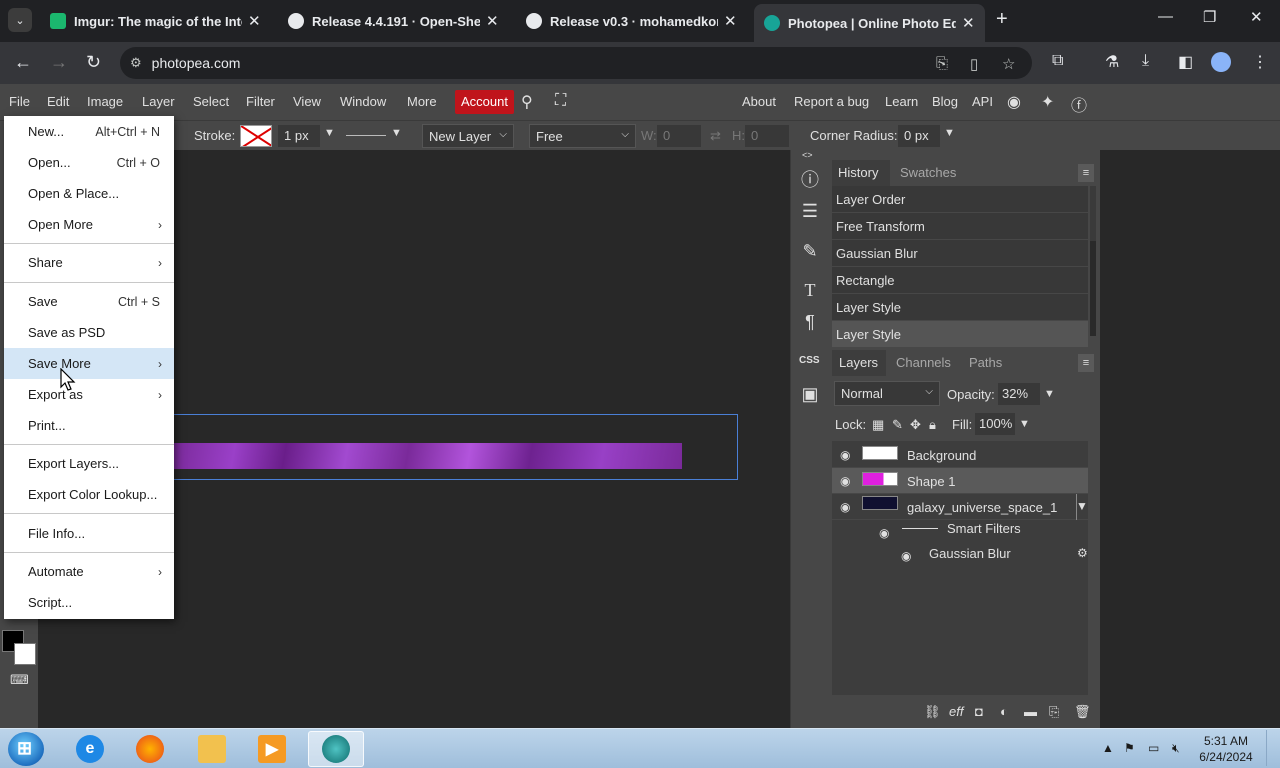  I want to click on show-desktop-button, so click(1271, 748).